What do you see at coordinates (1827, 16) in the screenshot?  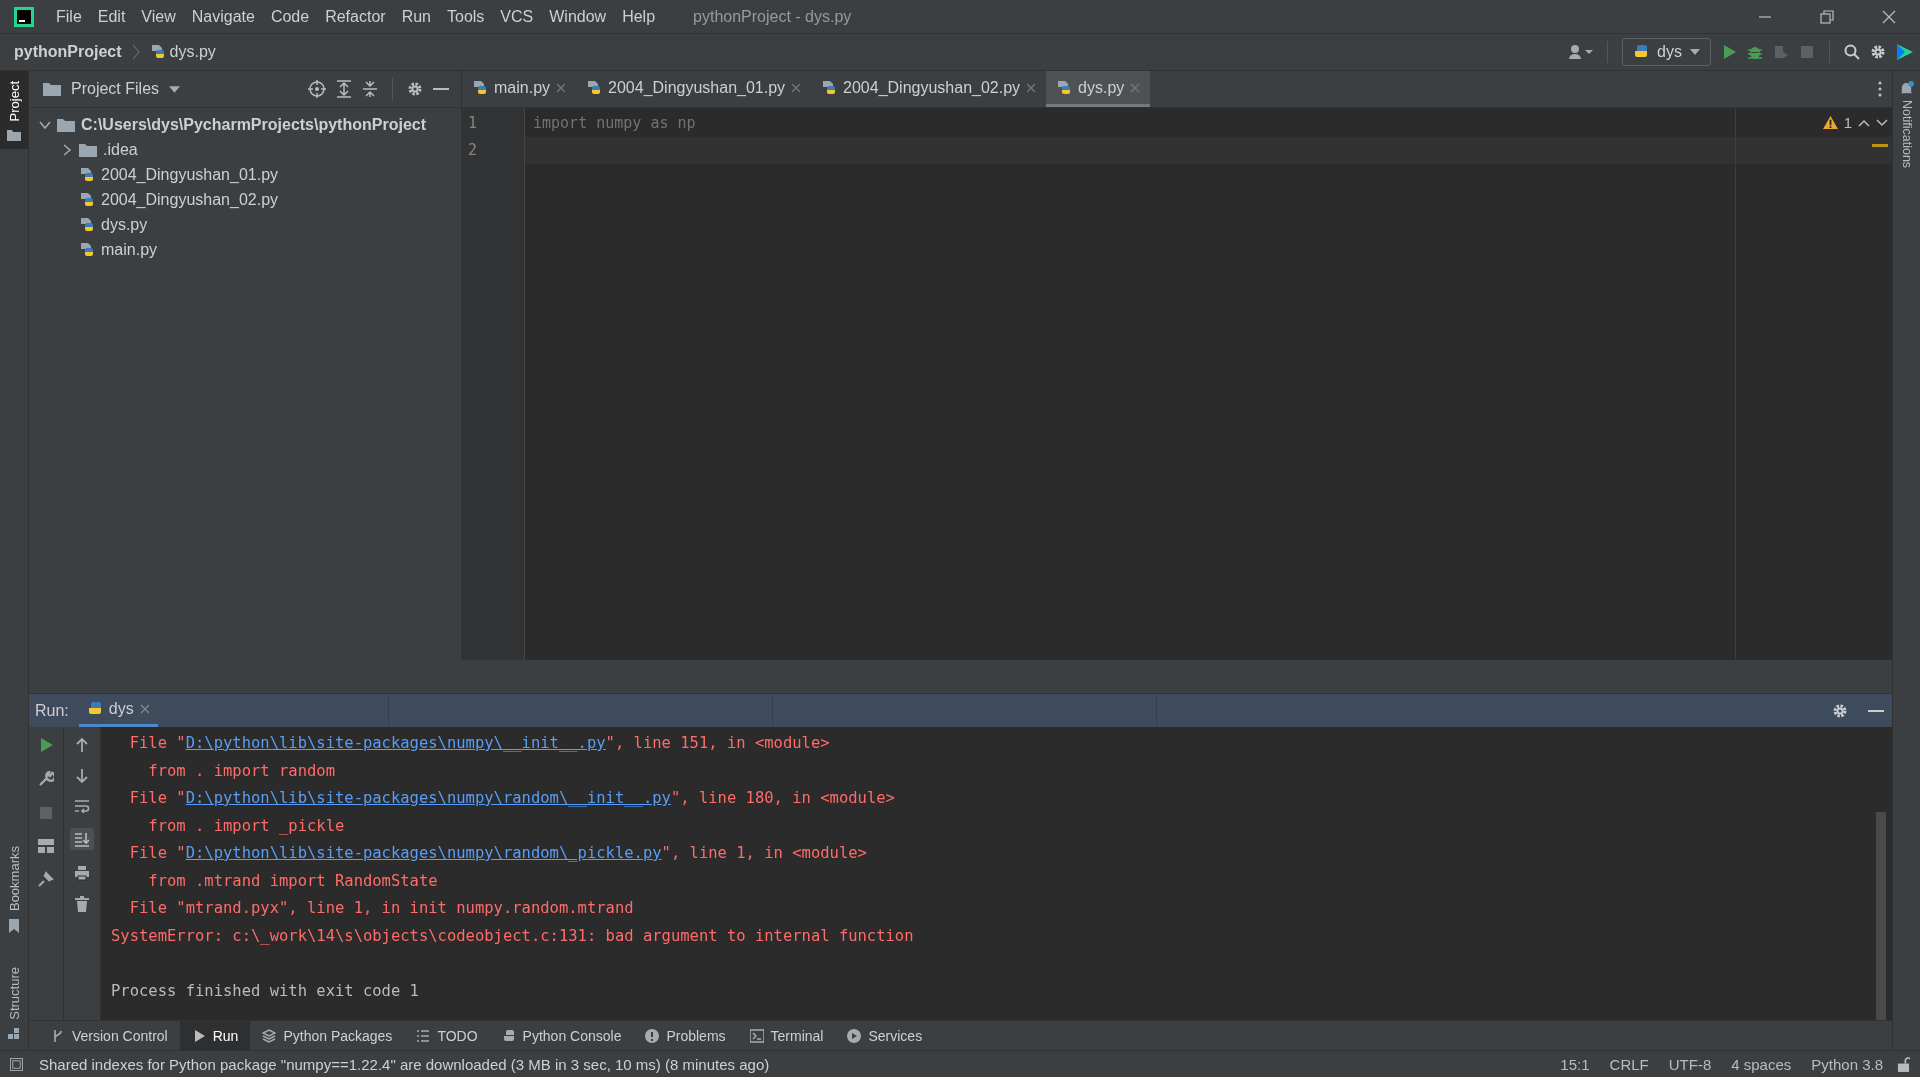 I see `restore-icon` at bounding box center [1827, 16].